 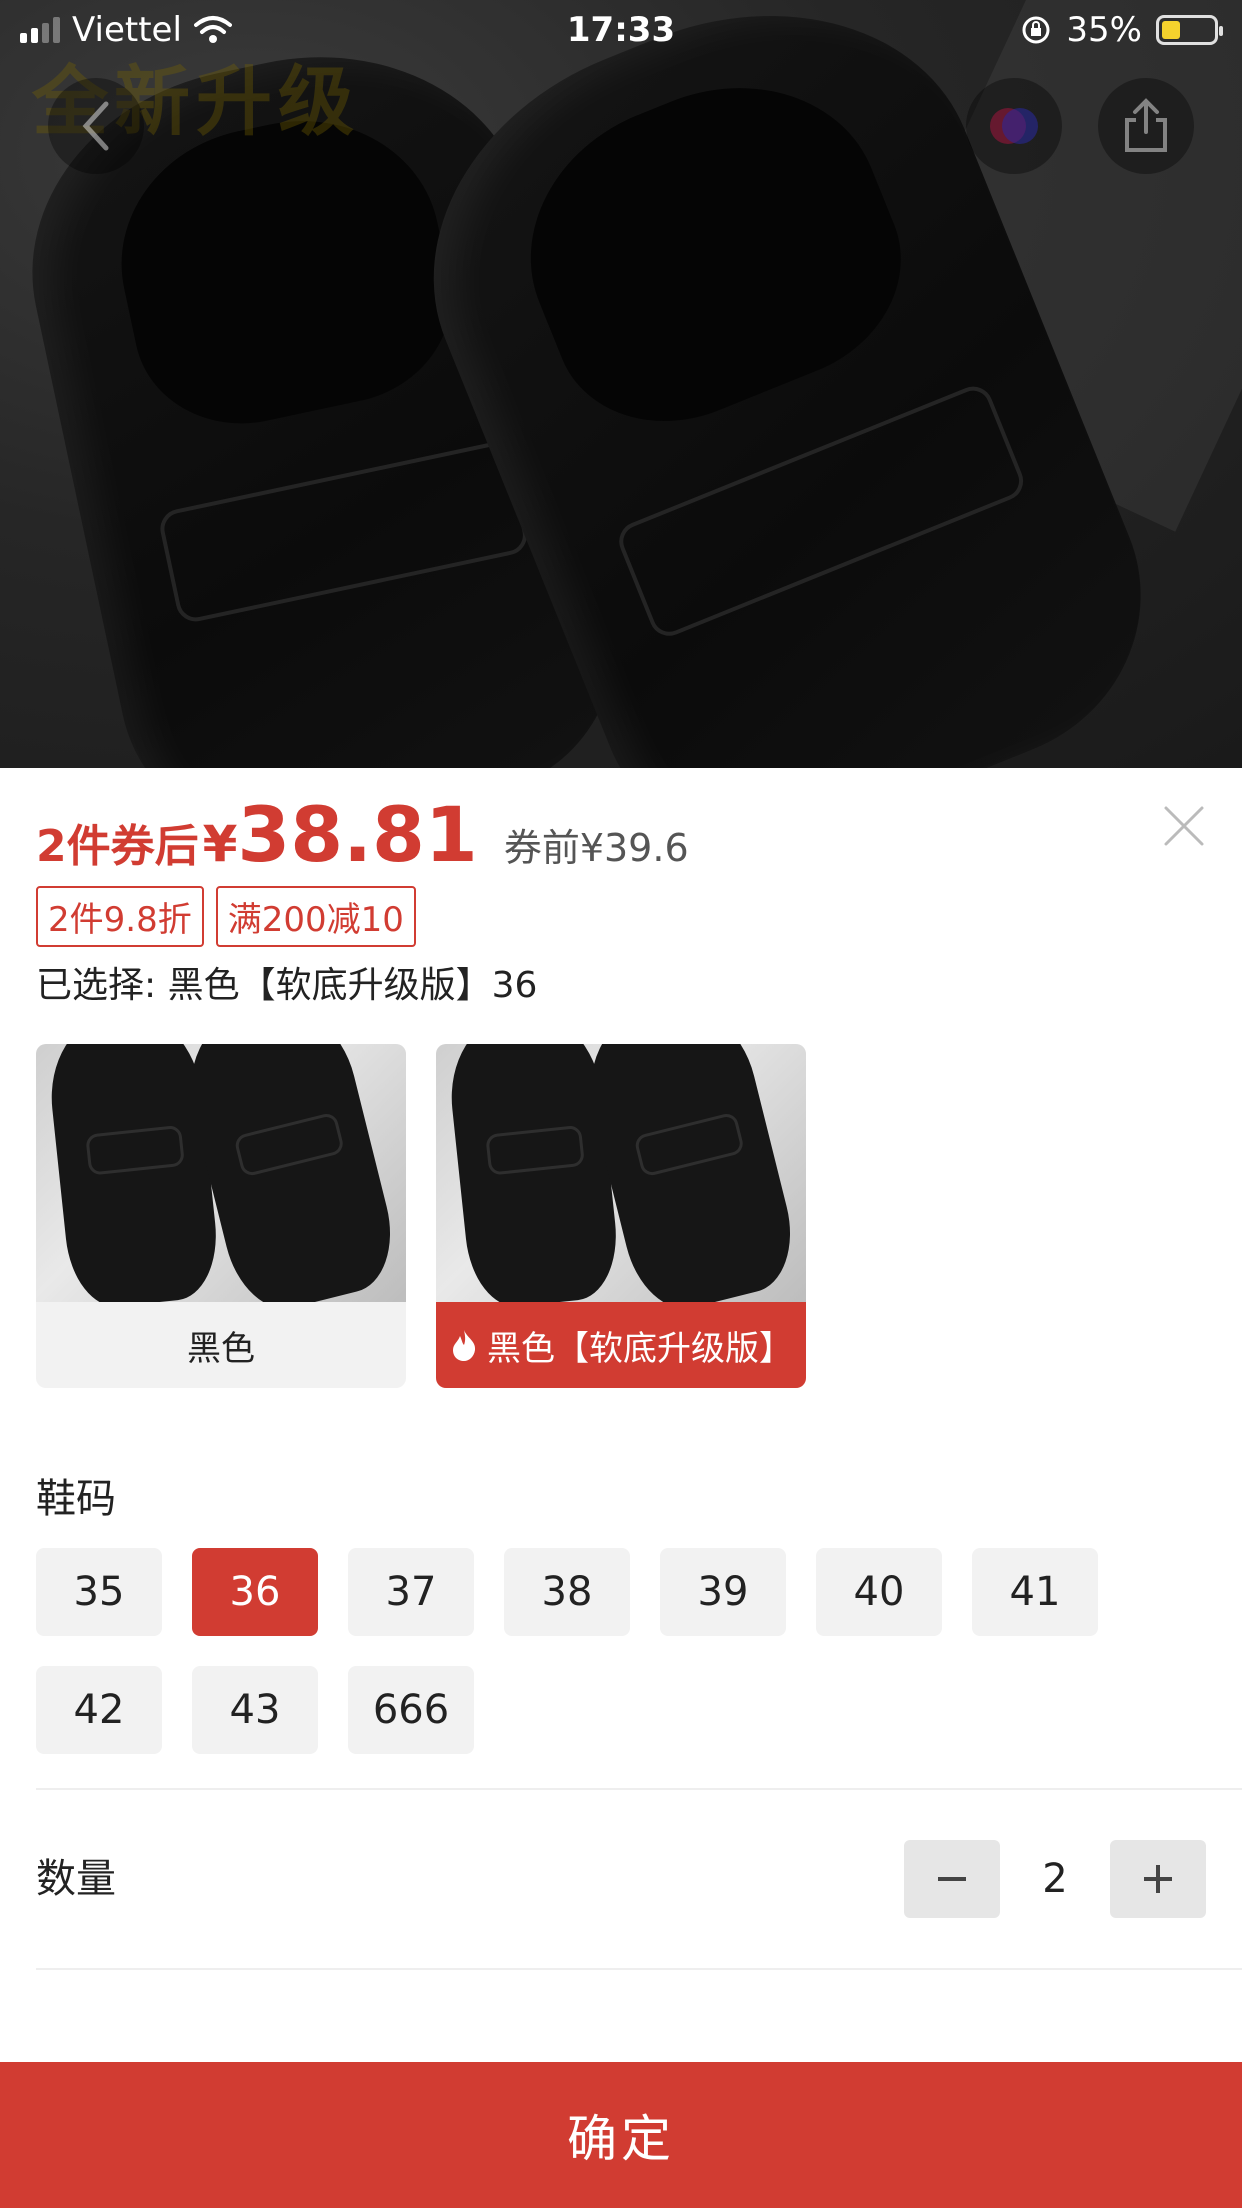 I want to click on variant-label: 黑色【软底升级版】, so click(x=621, y=1345).